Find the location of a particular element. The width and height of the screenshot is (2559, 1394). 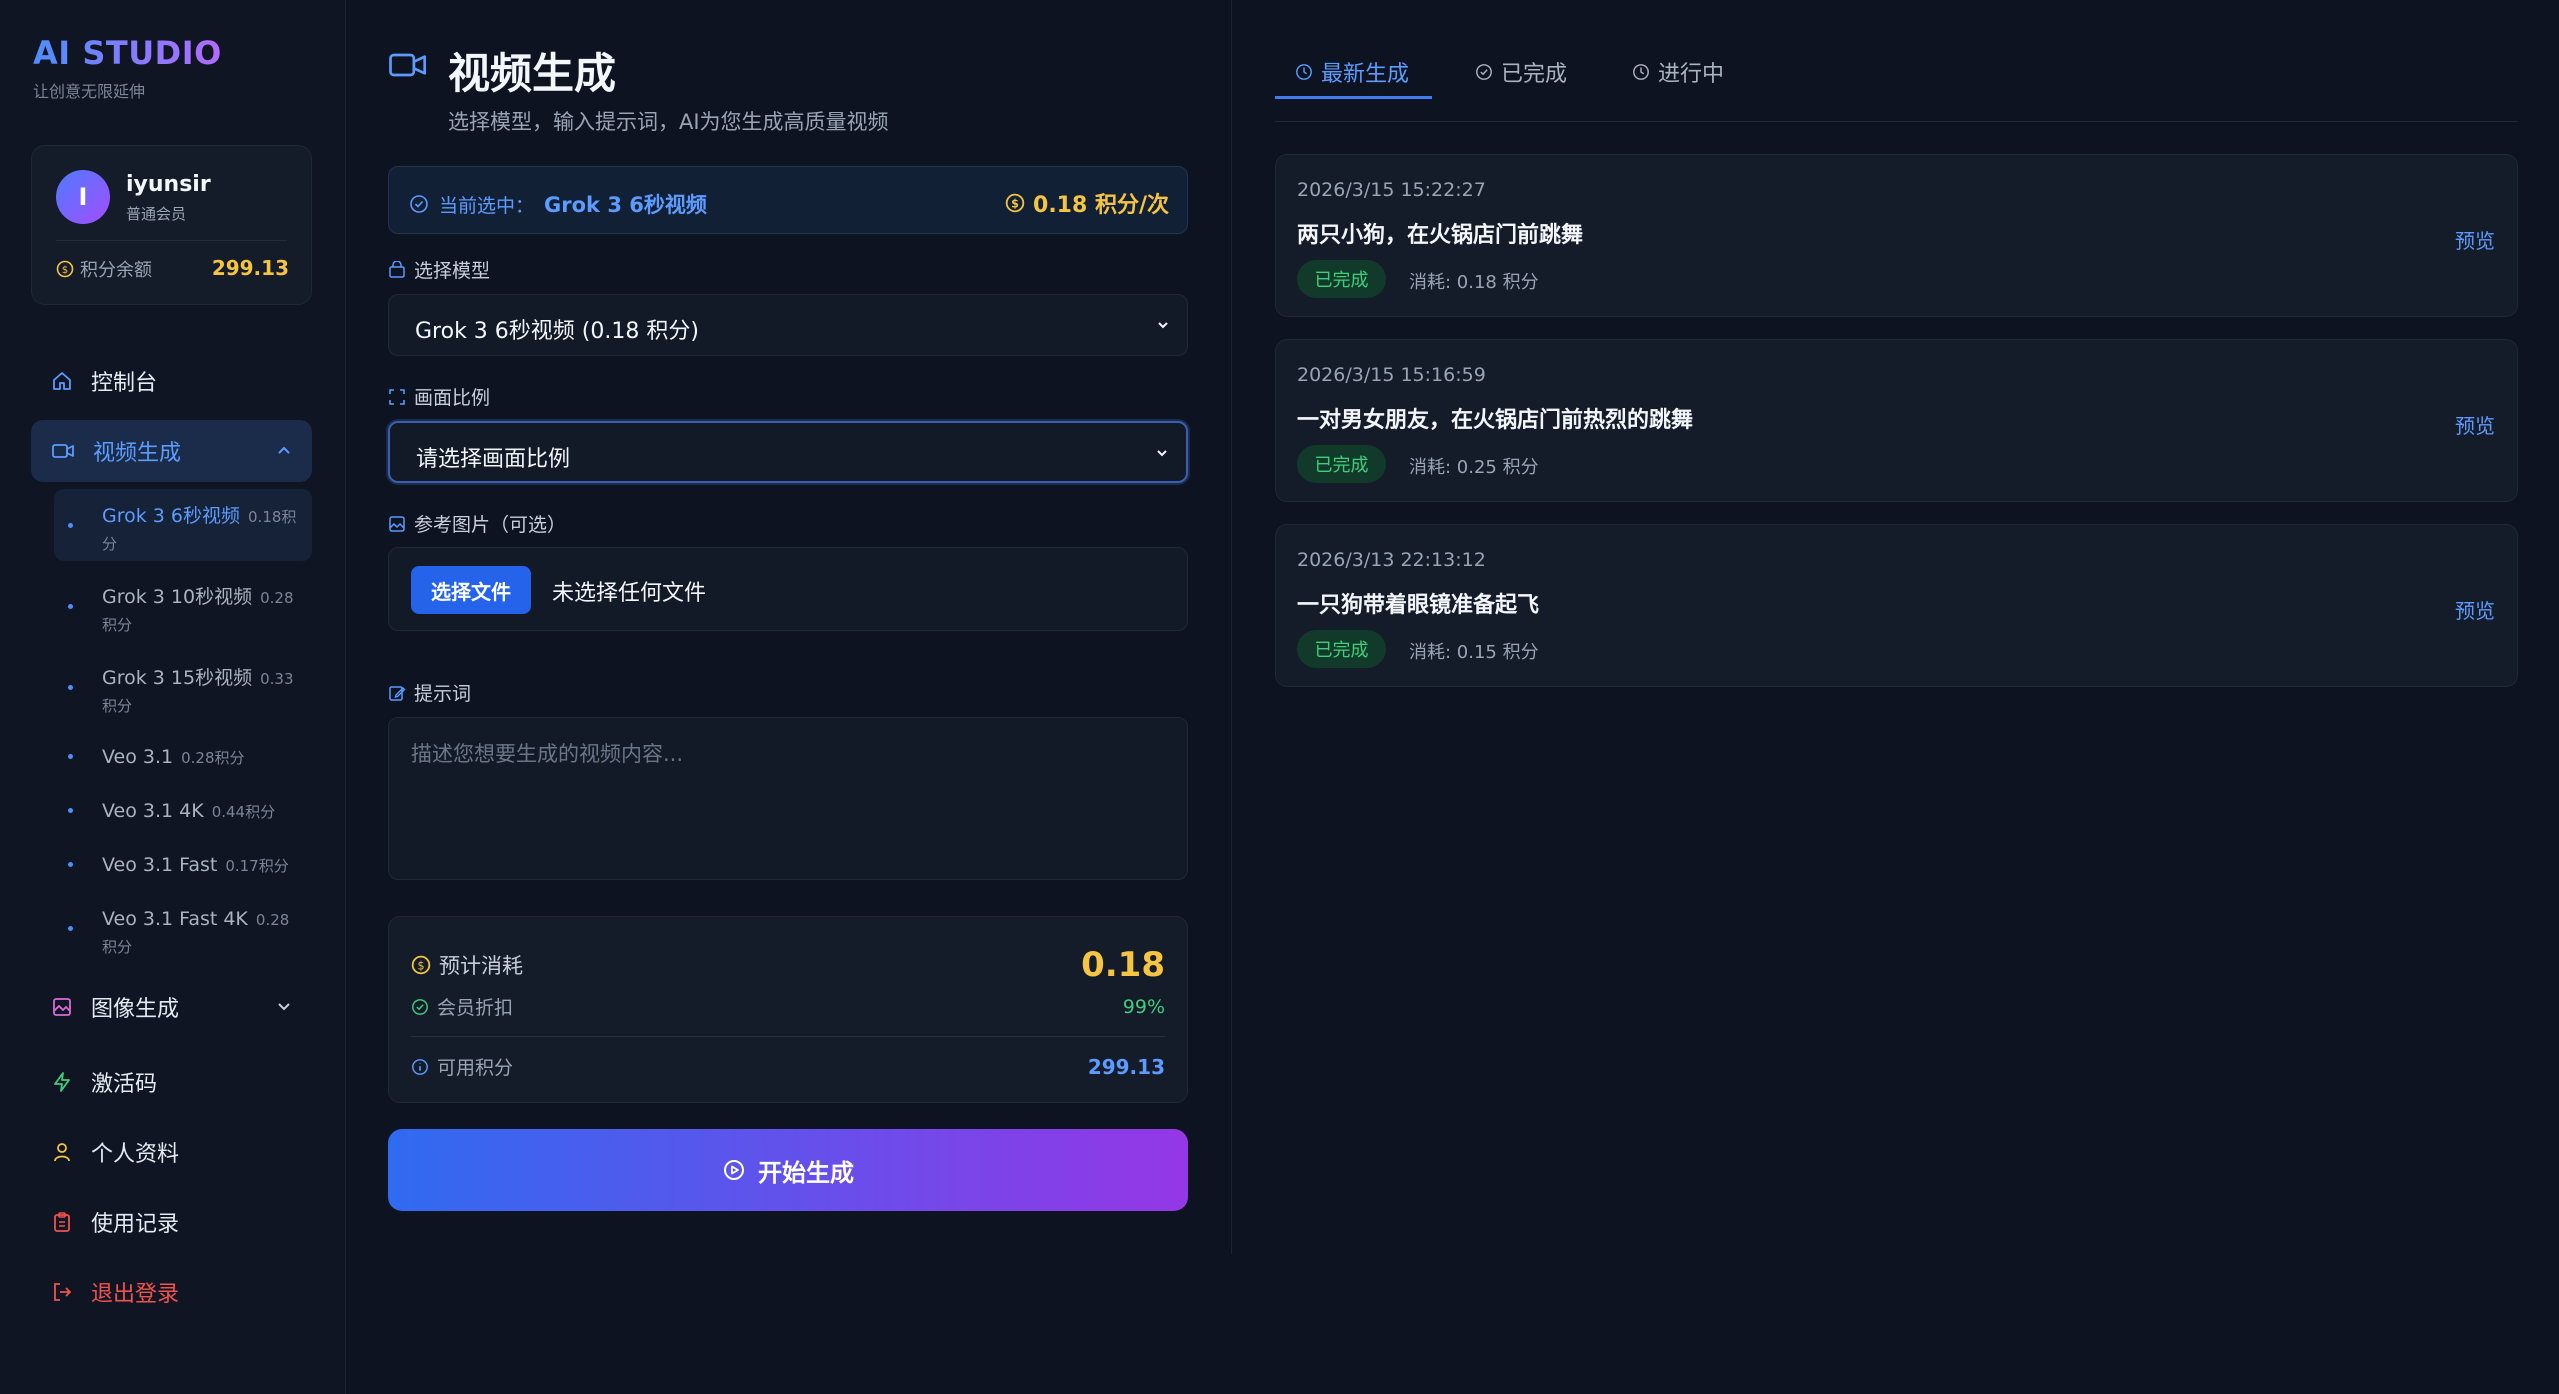

model-label: 选择模型 is located at coordinates (439, 269).